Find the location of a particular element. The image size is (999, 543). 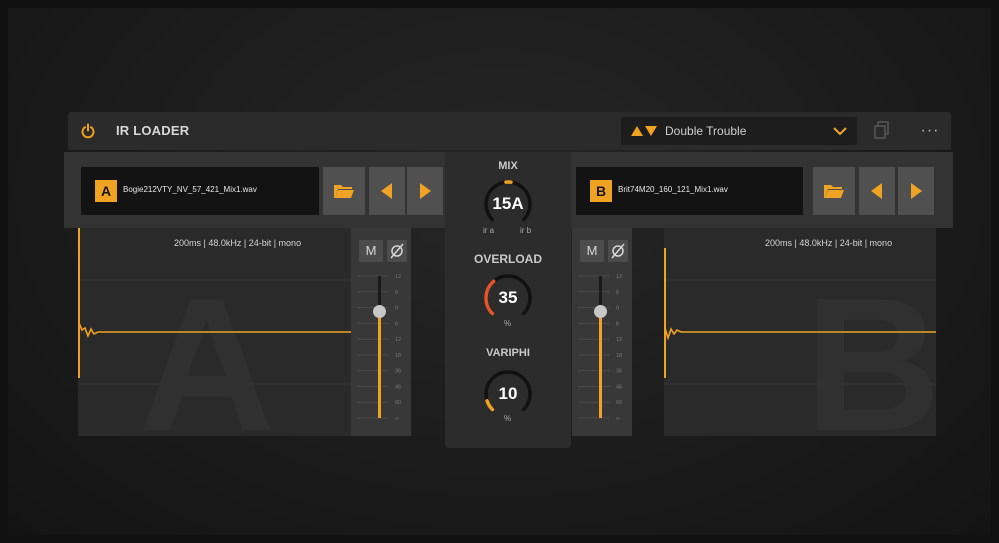

preset-selector: Double Trouble is located at coordinates (739, 131).